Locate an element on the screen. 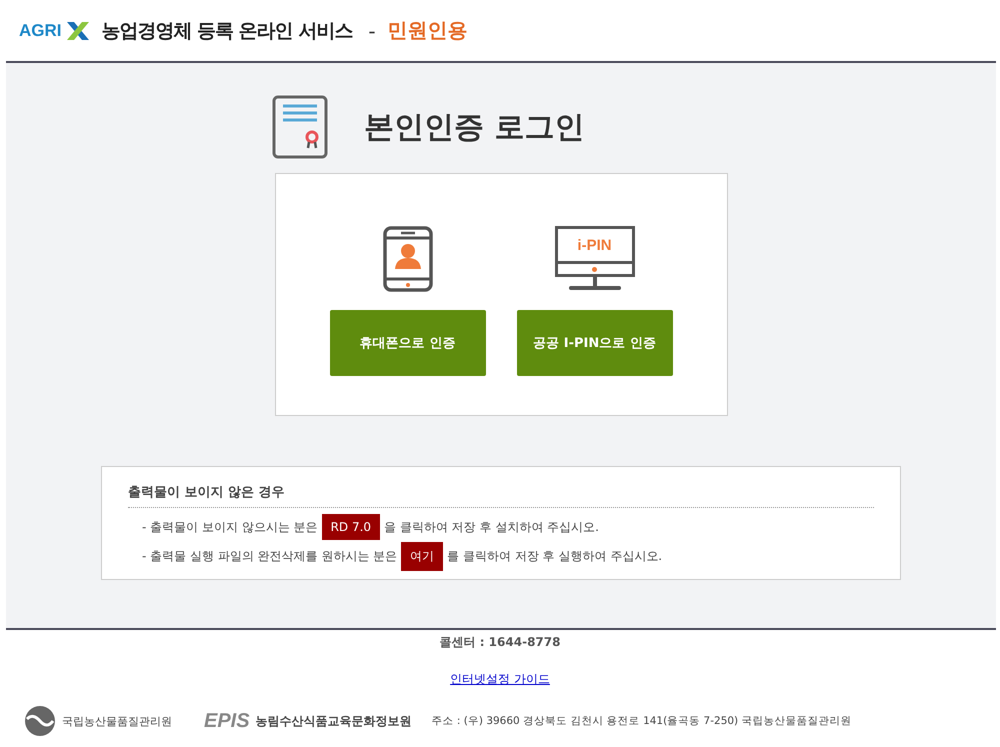 The width and height of the screenshot is (1000, 747). notice-text: - 출력물 실행 파일의 완전삭제를 원하시는 분은 is located at coordinates (270, 556).